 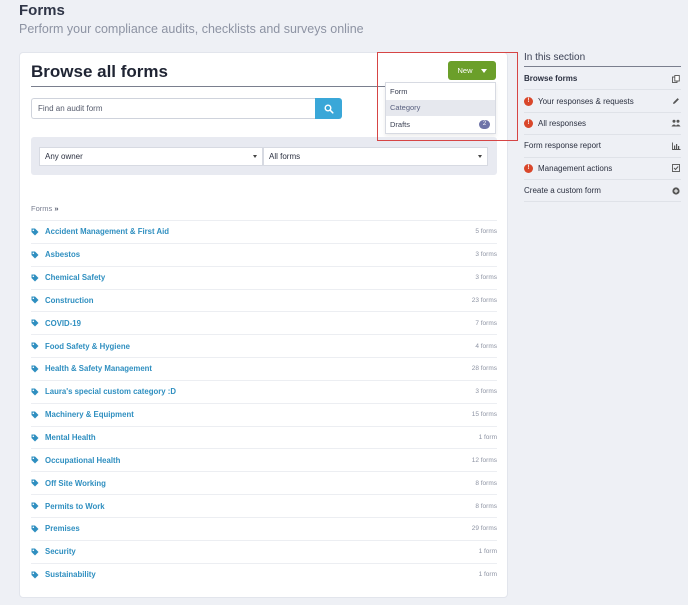 I want to click on category-count: 4 forms, so click(x=486, y=346).